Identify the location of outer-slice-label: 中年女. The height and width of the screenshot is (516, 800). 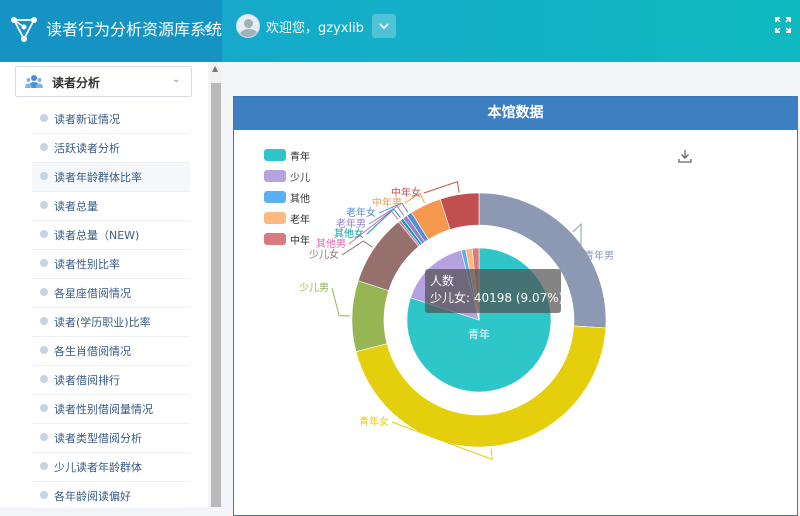
(406, 192).